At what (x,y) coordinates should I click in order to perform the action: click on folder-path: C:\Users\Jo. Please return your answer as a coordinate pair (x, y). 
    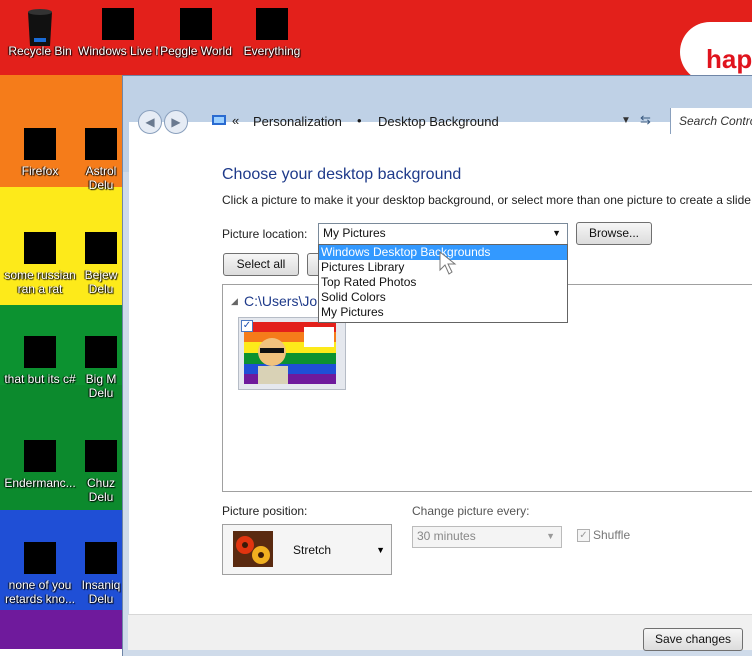
    Looking at the image, I should click on (281, 301).